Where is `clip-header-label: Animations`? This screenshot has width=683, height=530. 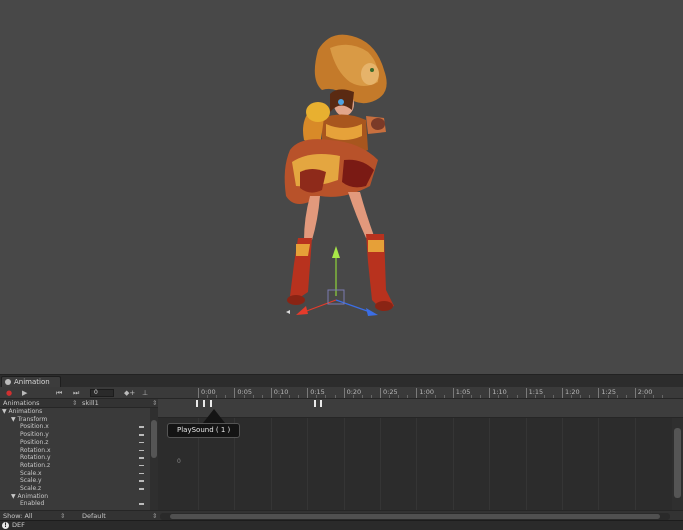
clip-header-label: Animations is located at coordinates (21, 403).